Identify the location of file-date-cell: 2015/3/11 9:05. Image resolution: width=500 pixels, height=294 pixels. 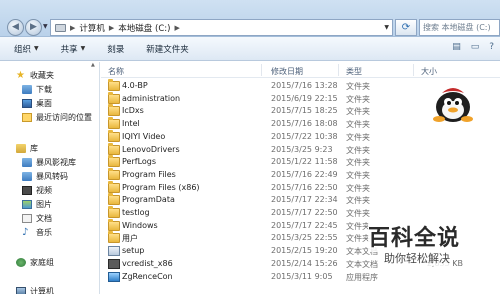
(302, 276).